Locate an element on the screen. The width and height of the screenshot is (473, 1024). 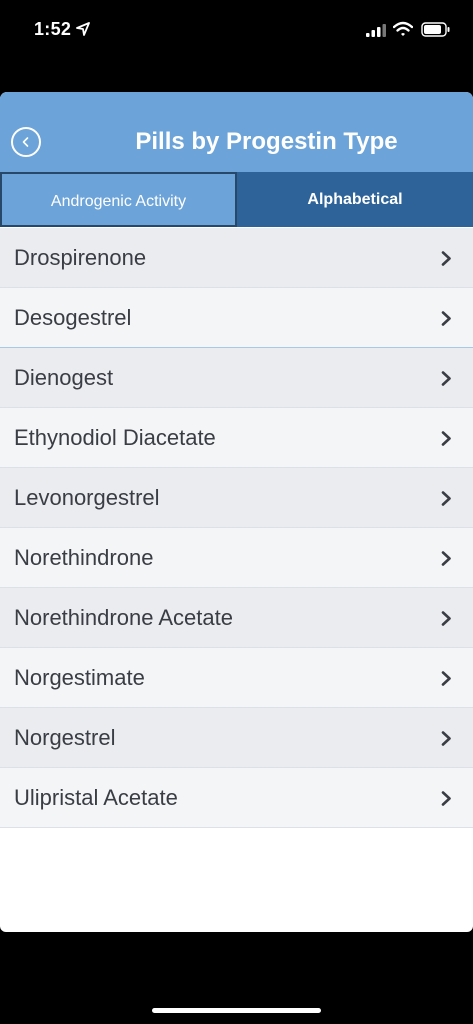
list-item-label: Ulipristal Acetate is located at coordinates (96, 797).